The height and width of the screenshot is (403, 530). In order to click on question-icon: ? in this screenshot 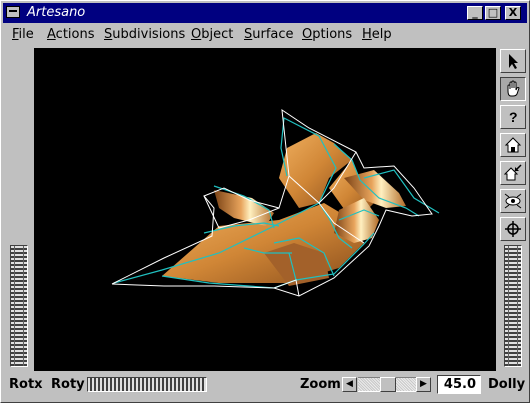, I will do `click(513, 117)`.